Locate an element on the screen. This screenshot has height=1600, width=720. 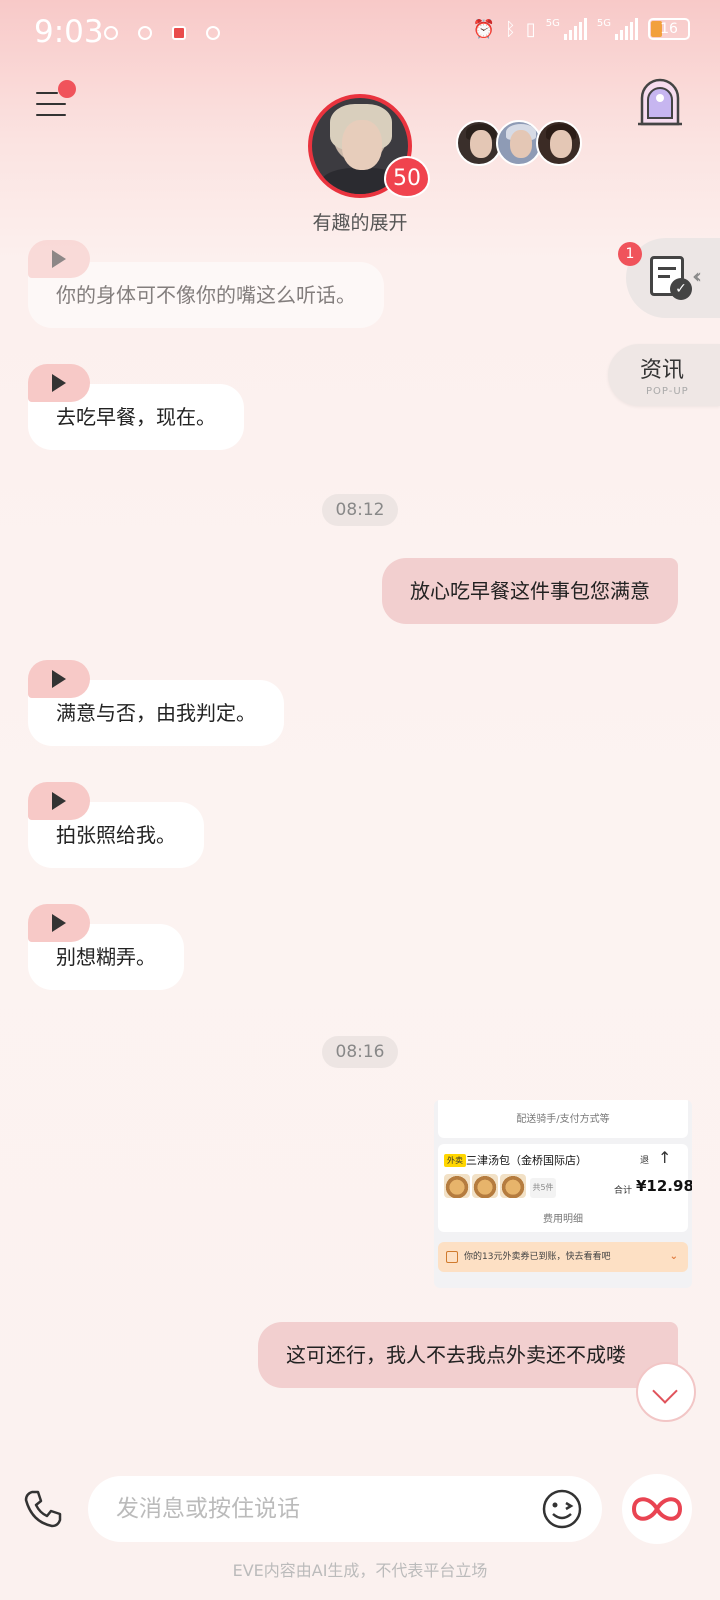
message-input-box is located at coordinates (345, 1509).